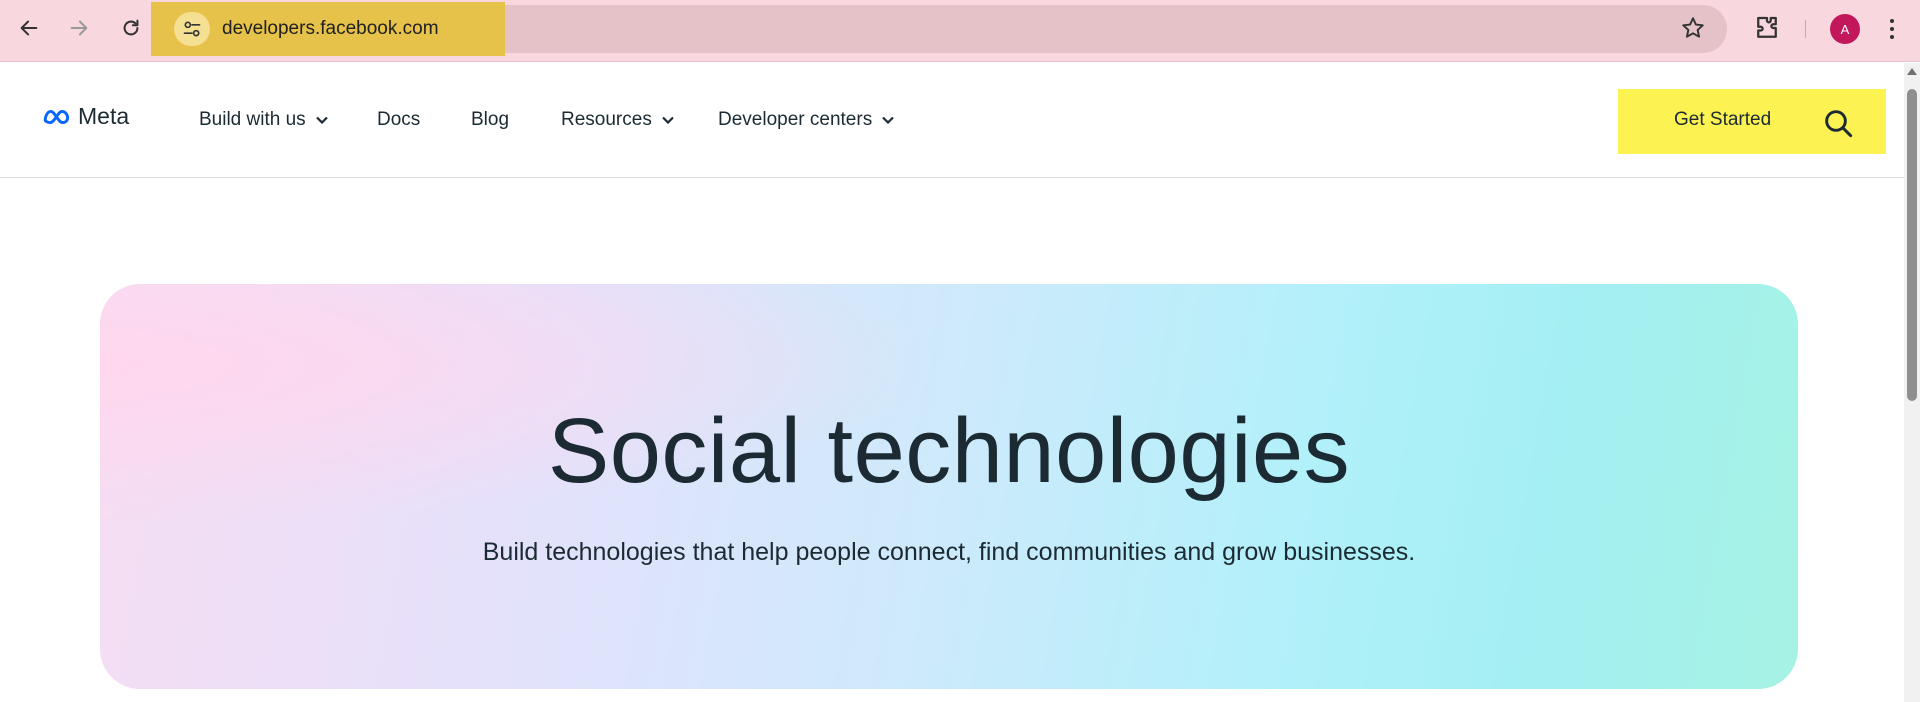 The image size is (1920, 702). I want to click on reload-icon, so click(131, 27).